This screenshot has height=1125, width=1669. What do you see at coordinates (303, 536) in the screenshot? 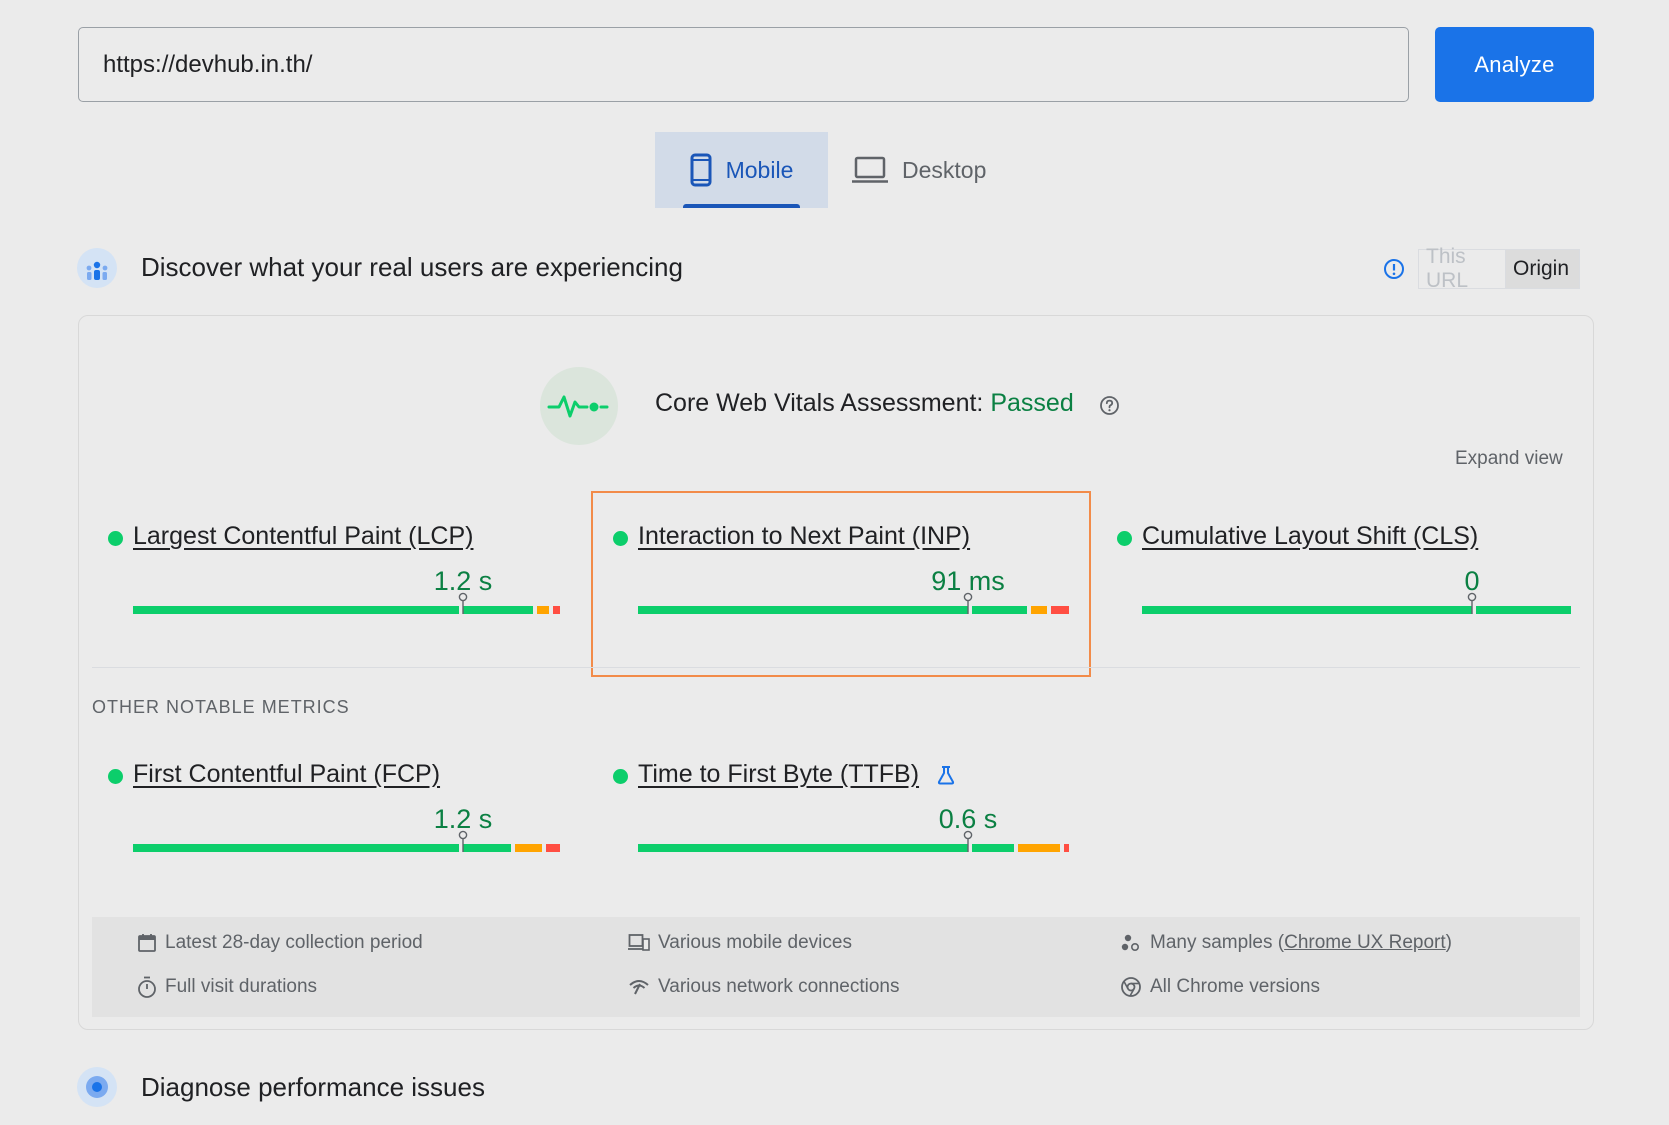
I see `metric-name-link: Largest Contentful Paint (LCP)` at bounding box center [303, 536].